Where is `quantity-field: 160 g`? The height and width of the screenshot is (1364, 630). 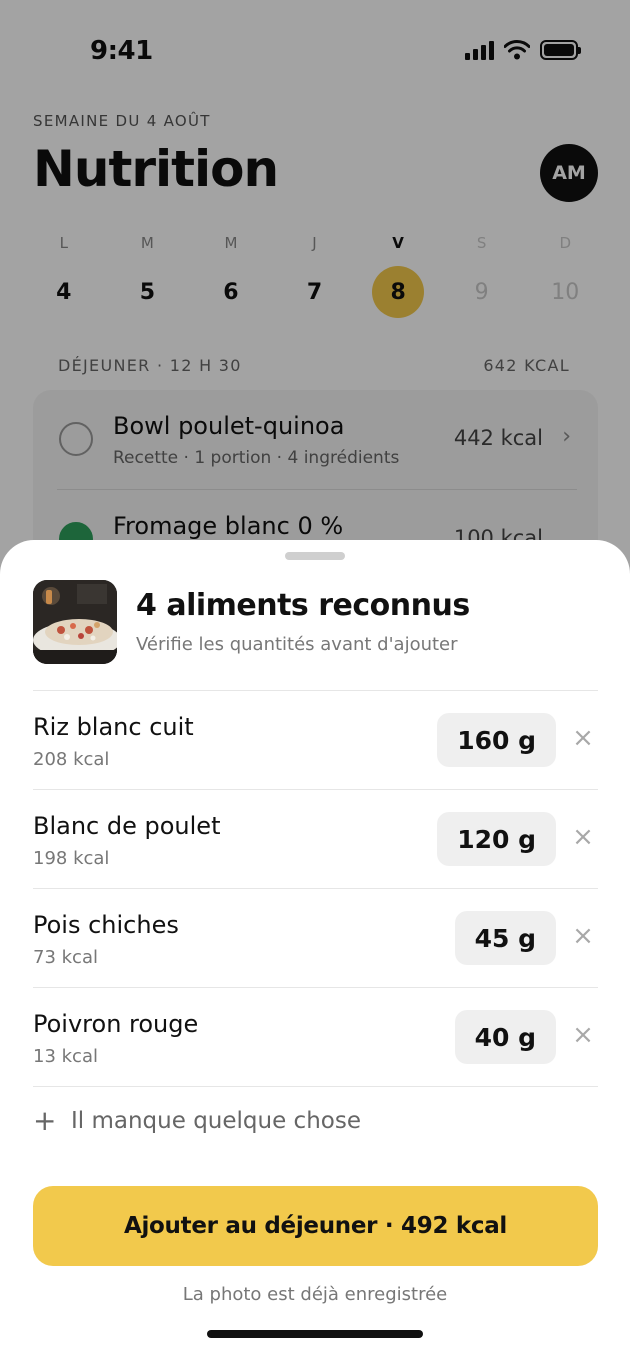 quantity-field: 160 g is located at coordinates (496, 740).